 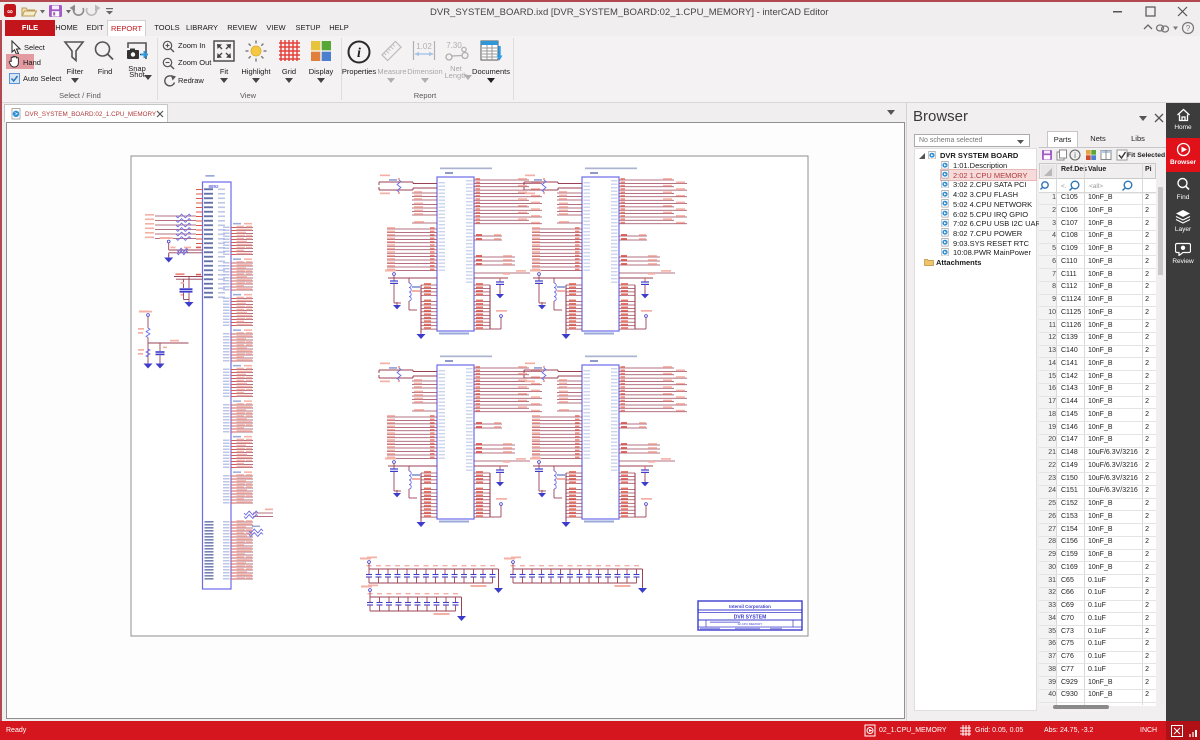 What do you see at coordinates (1096, 186) in the screenshot?
I see `svg-text: <all>` at bounding box center [1096, 186].